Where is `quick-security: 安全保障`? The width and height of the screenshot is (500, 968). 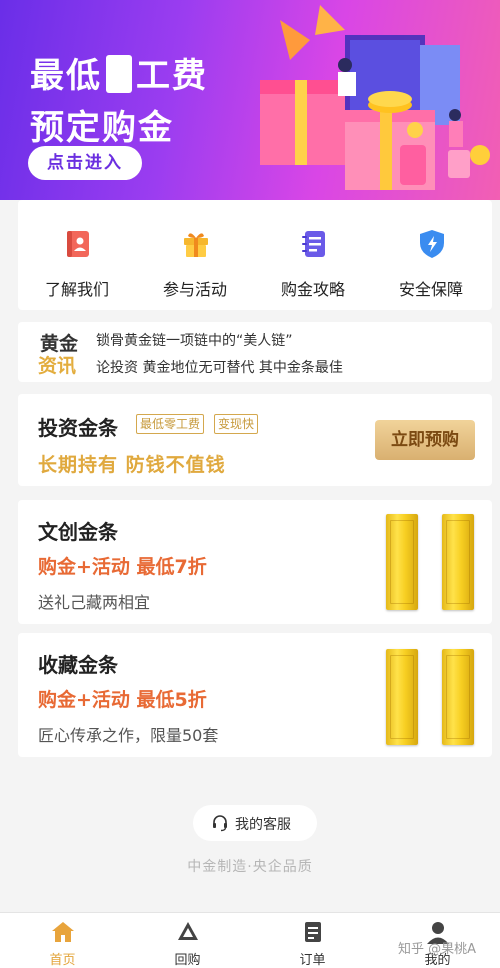 quick-security: 安全保障 is located at coordinates (431, 255).